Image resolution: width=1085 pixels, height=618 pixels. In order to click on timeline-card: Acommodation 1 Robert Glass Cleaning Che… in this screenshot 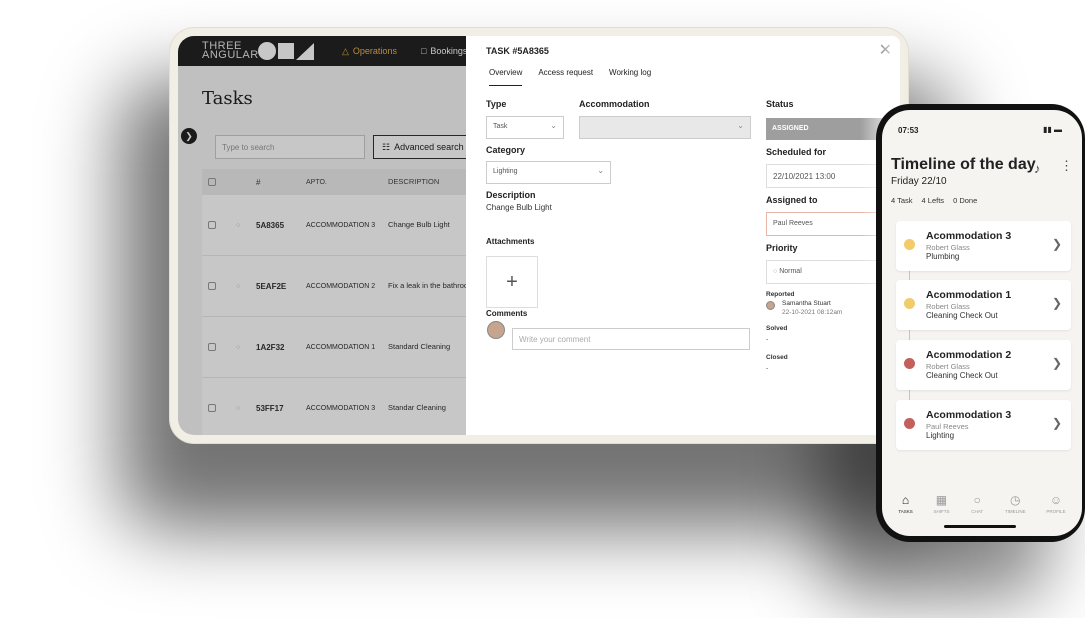, I will do `click(983, 305)`.